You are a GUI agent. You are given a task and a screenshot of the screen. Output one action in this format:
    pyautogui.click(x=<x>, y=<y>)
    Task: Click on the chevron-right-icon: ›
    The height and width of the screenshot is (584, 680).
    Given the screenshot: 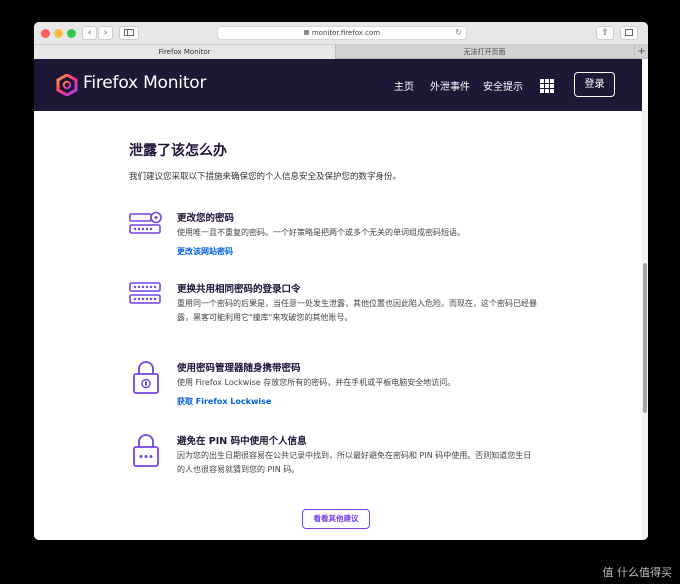 What is the action you would take?
    pyautogui.click(x=105, y=33)
    